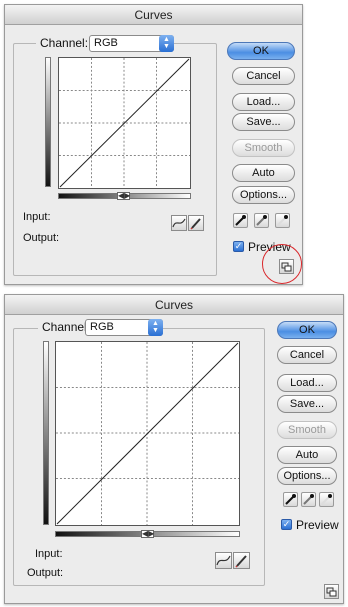  What do you see at coordinates (331, 591) in the screenshot?
I see `expand-view-icon` at bounding box center [331, 591].